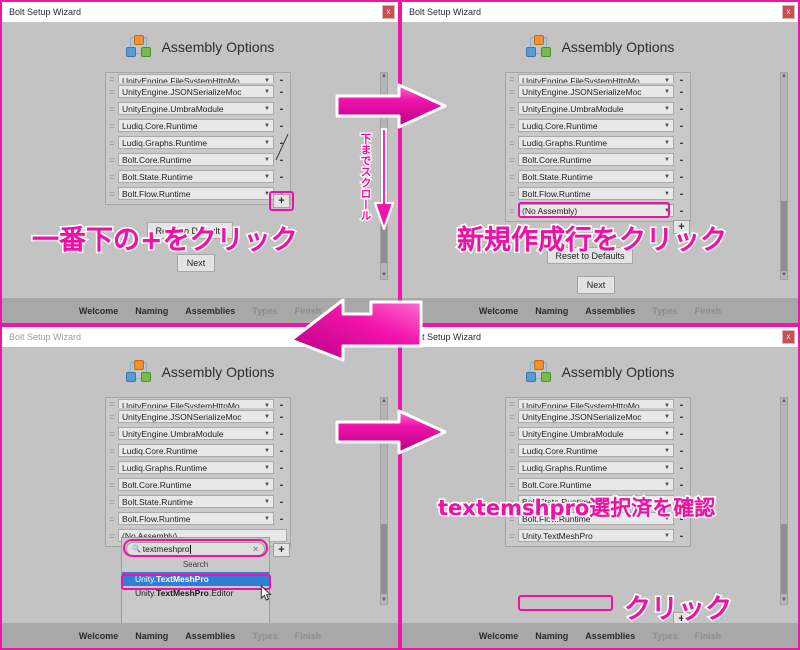 The image size is (800, 650). Describe the element at coordinates (195, 549) in the screenshot. I see `search-input: 🔍 textmeshpro ✕` at that location.